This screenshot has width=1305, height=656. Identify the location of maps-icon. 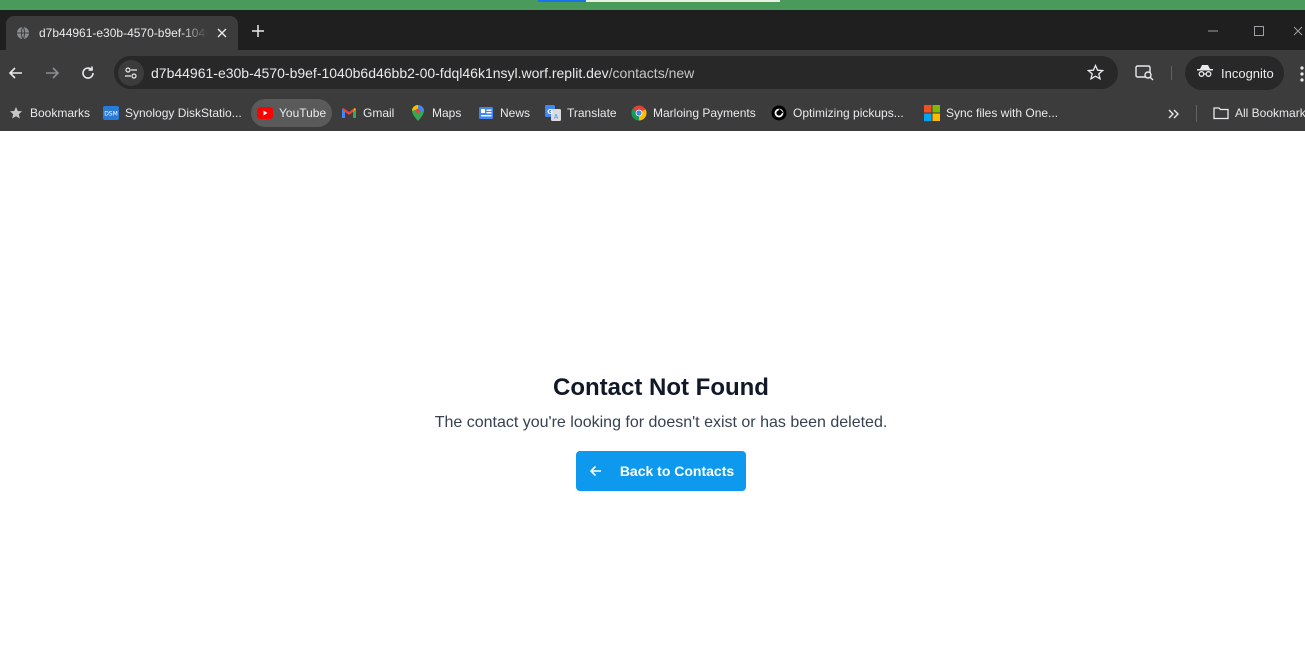
(418, 113).